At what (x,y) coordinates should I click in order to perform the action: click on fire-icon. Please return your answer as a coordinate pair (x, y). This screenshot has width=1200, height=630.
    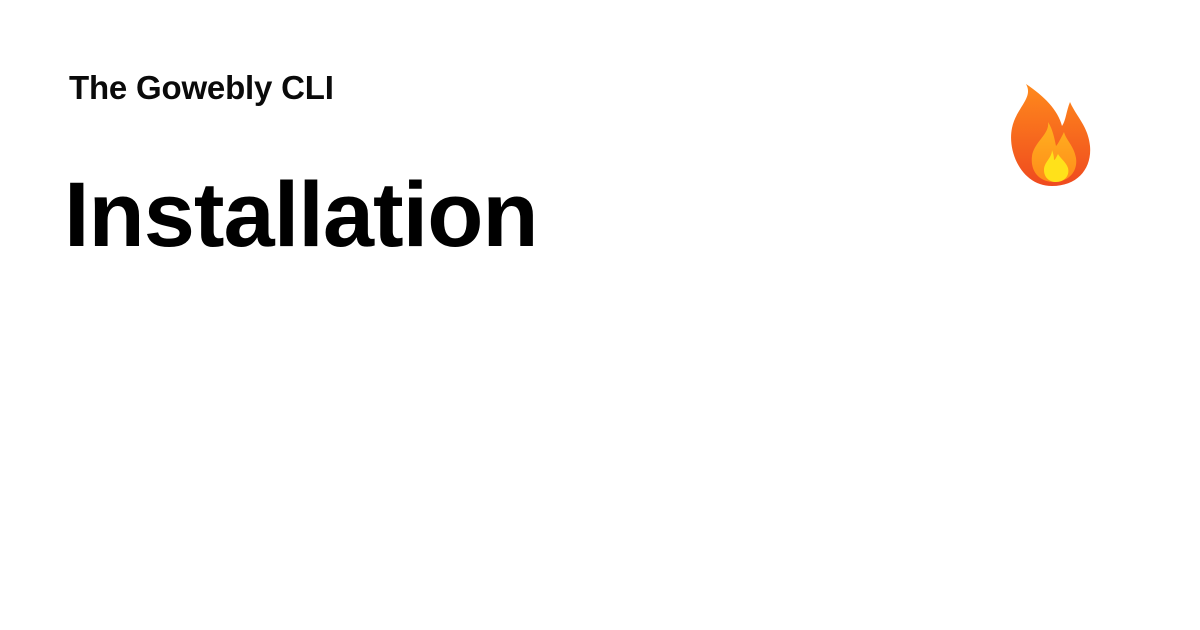
    Looking at the image, I should click on (1049, 136).